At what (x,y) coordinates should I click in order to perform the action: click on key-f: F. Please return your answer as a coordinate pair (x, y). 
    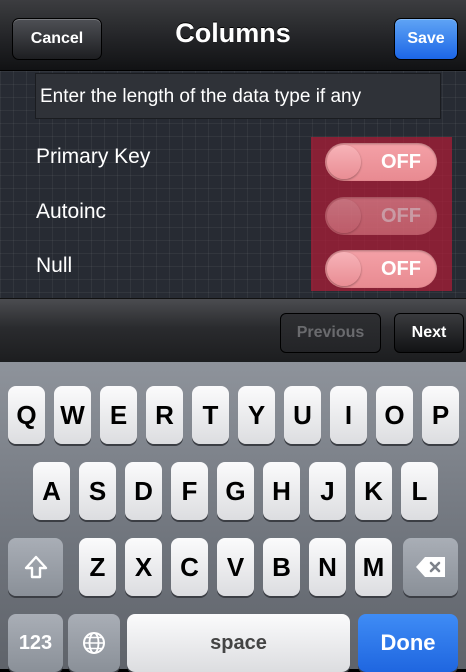
    Looking at the image, I should click on (189, 491).